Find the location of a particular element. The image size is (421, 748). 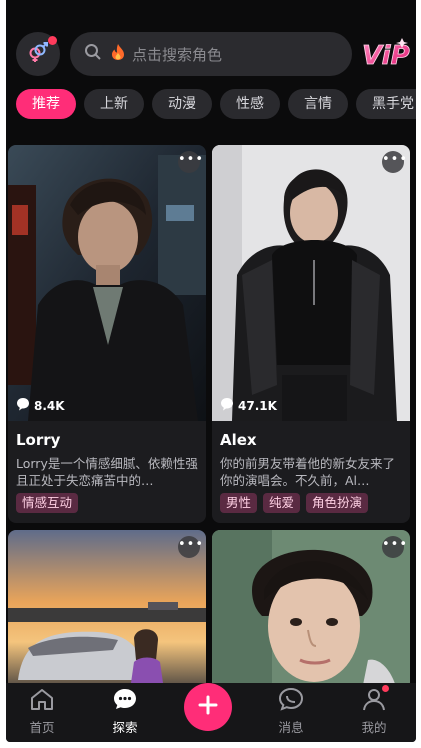

view-count: 8.4K is located at coordinates (40, 405).